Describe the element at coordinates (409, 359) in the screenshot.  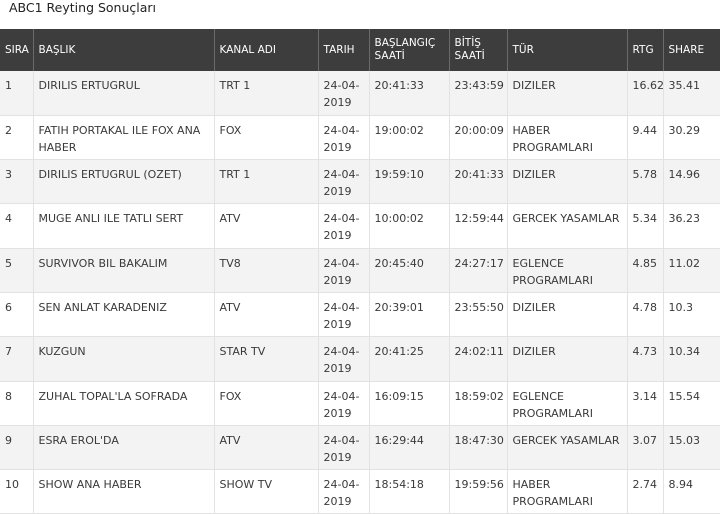
I see `cell-baslangic: 20:41:25` at that location.